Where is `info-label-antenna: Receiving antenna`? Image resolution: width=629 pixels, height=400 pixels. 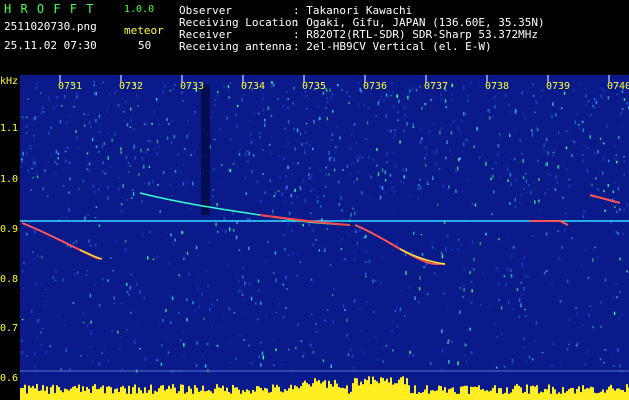 info-label-antenna: Receiving antenna is located at coordinates (235, 46).